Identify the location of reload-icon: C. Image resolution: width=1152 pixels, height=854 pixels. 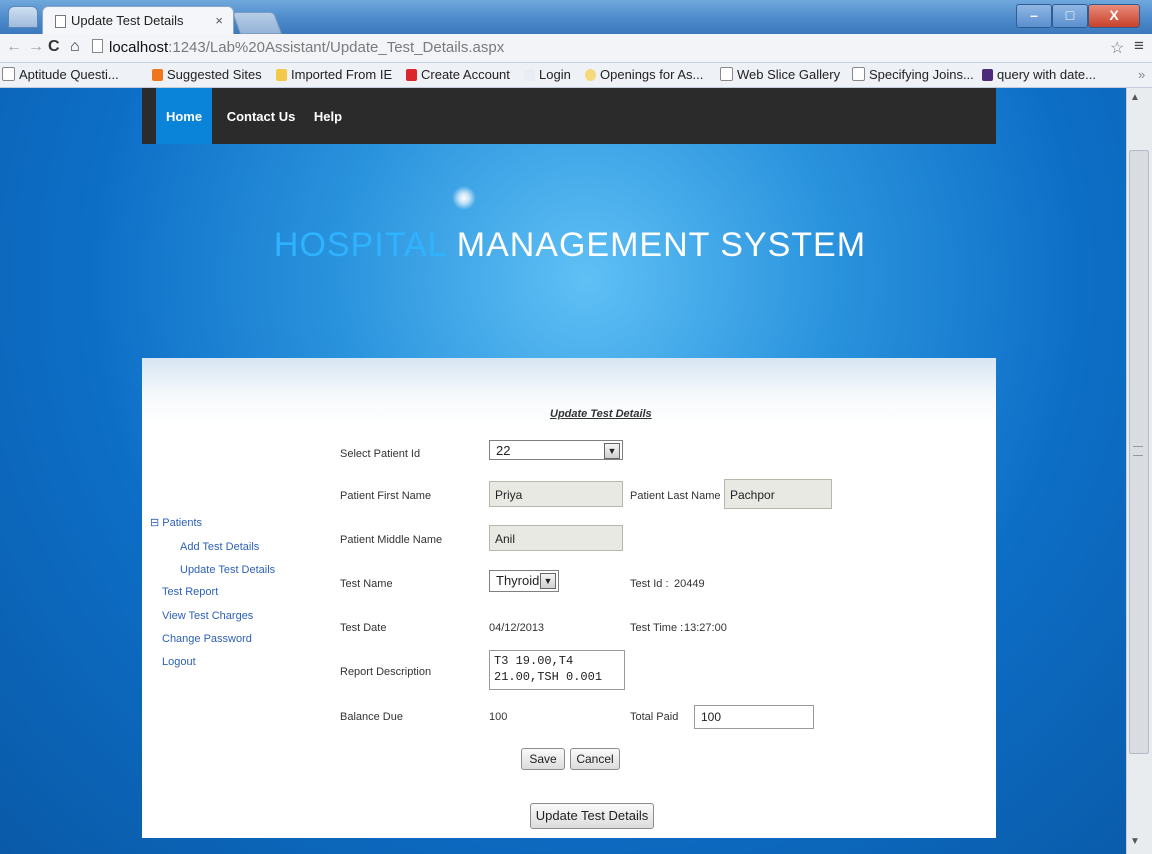
(54, 47).